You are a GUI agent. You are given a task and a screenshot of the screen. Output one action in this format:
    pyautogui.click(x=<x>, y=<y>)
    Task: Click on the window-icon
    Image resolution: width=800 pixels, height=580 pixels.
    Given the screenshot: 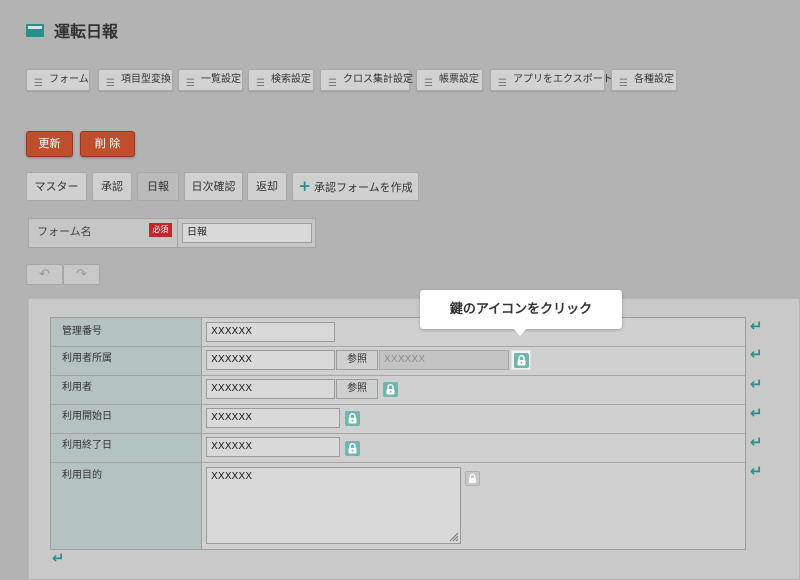 What is the action you would take?
    pyautogui.click(x=35, y=30)
    